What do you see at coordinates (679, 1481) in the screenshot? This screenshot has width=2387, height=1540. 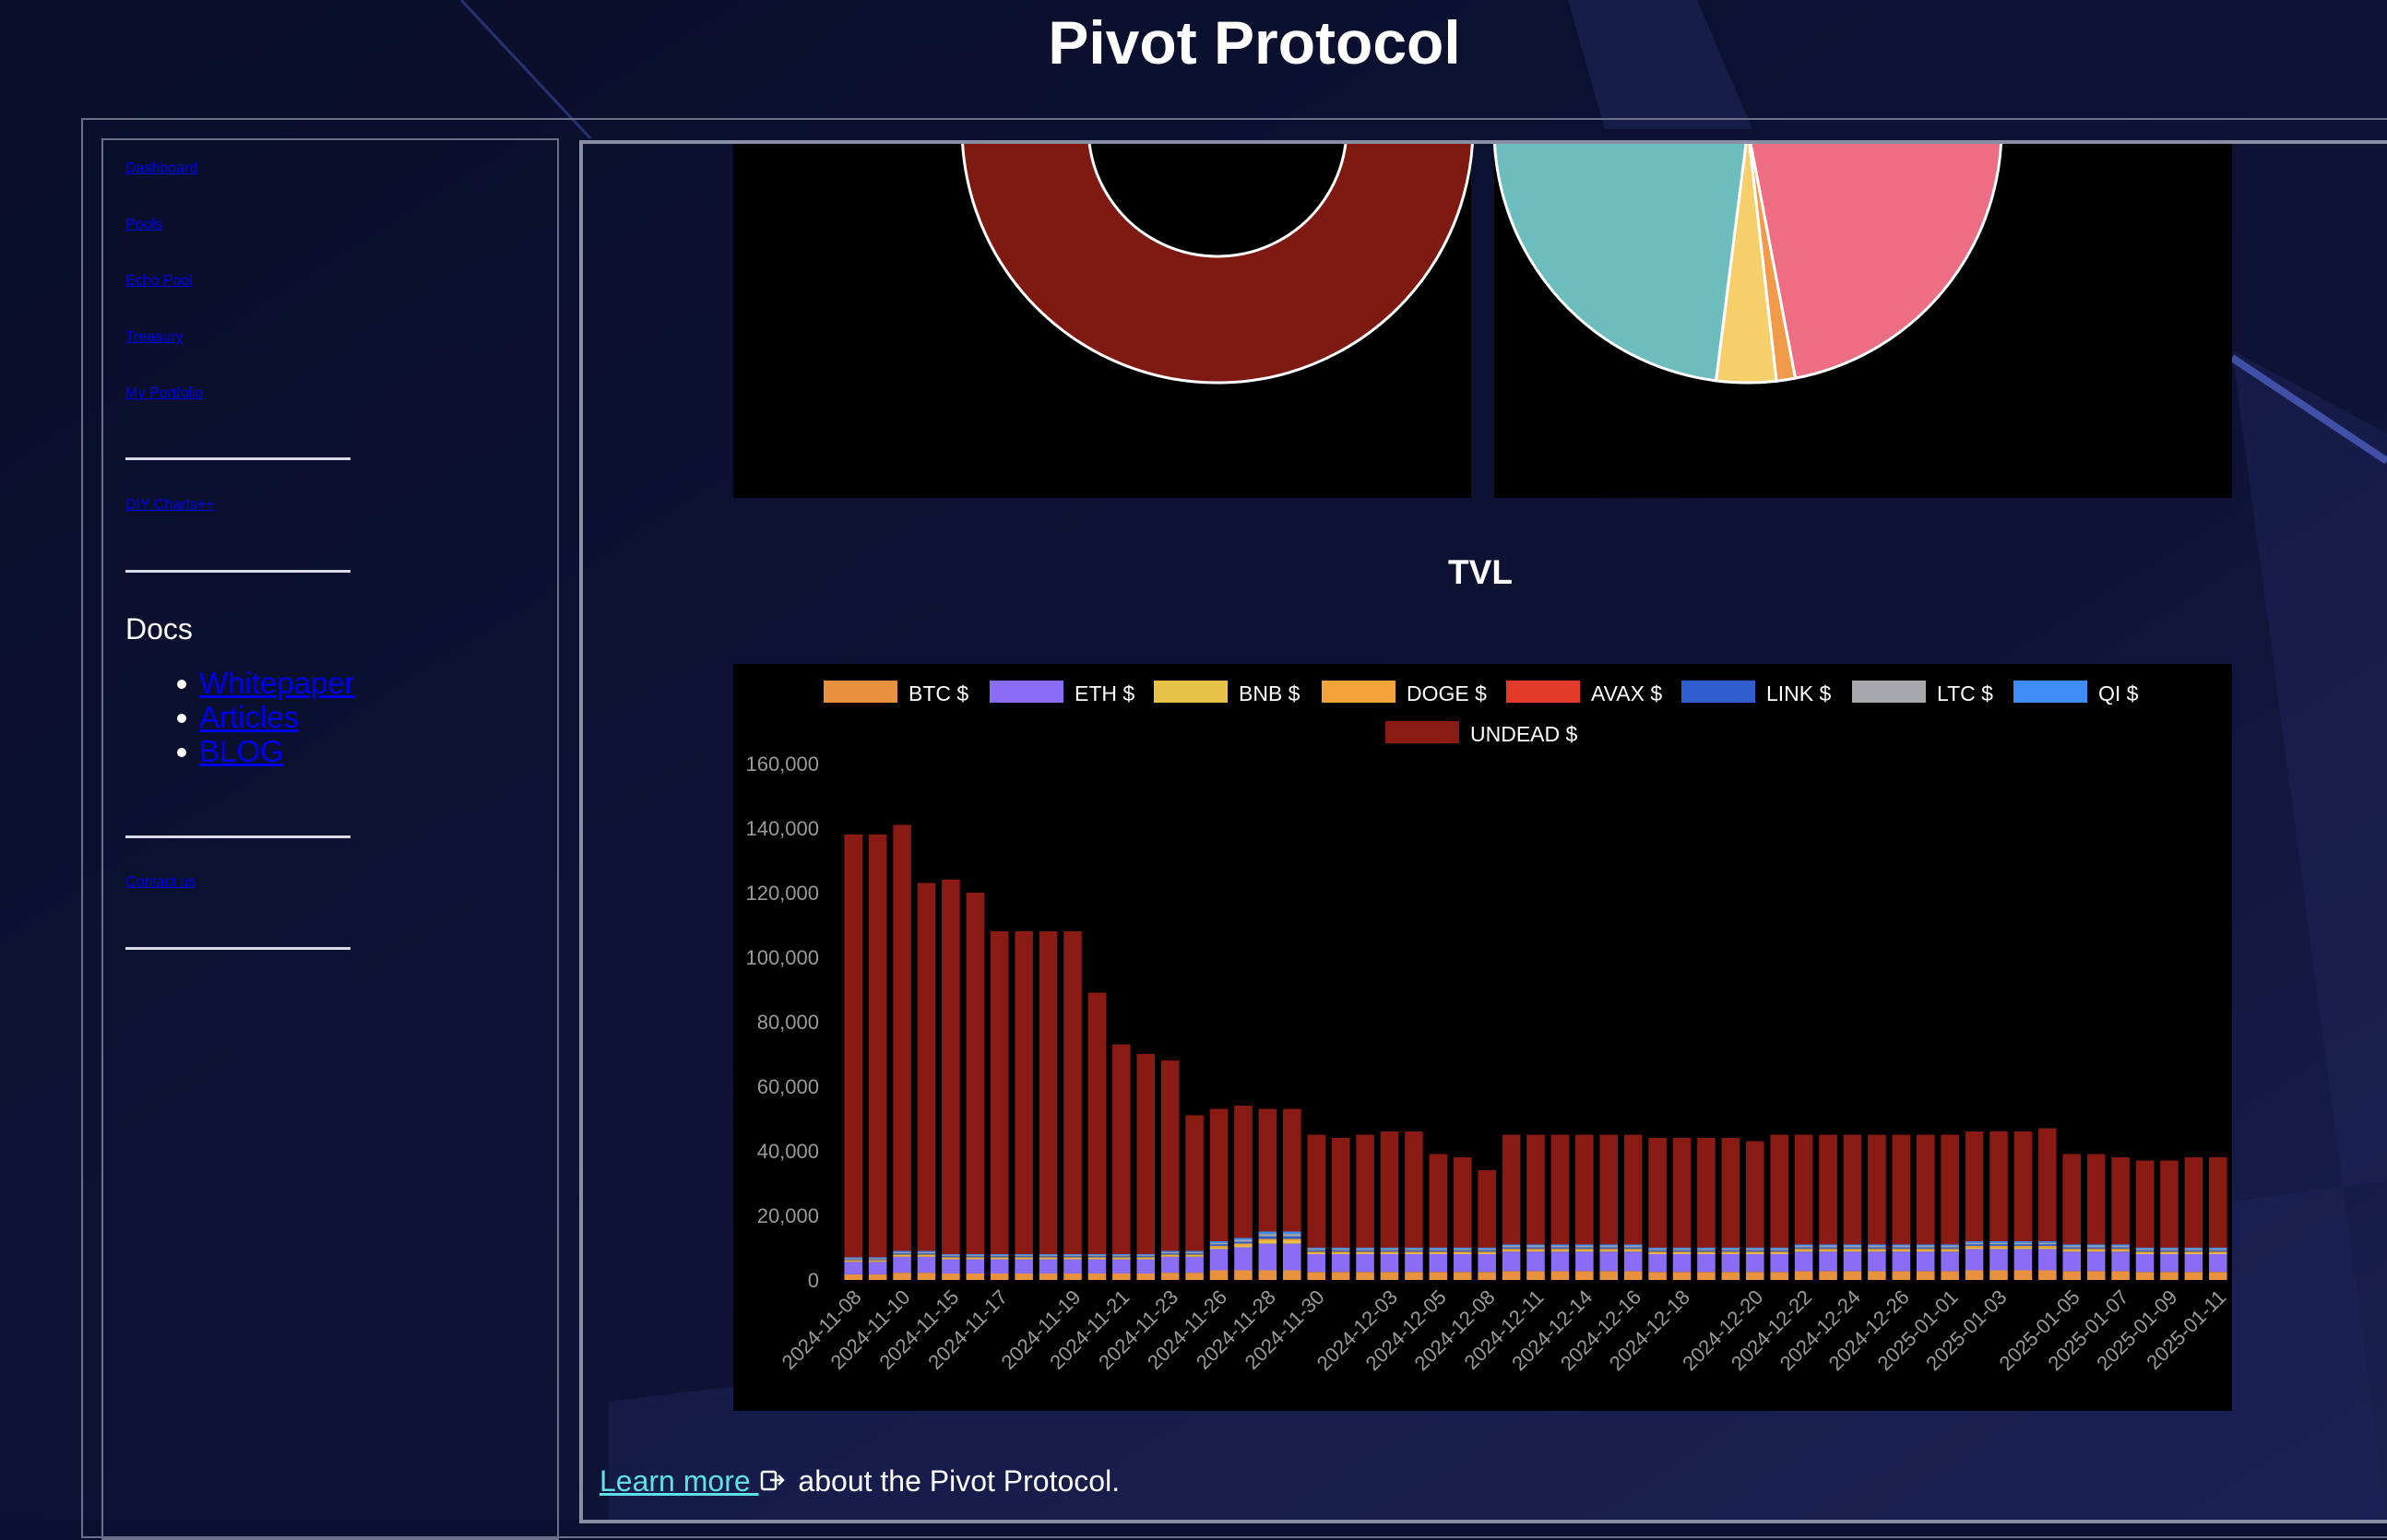 I see `learn-more-link: Learn more` at bounding box center [679, 1481].